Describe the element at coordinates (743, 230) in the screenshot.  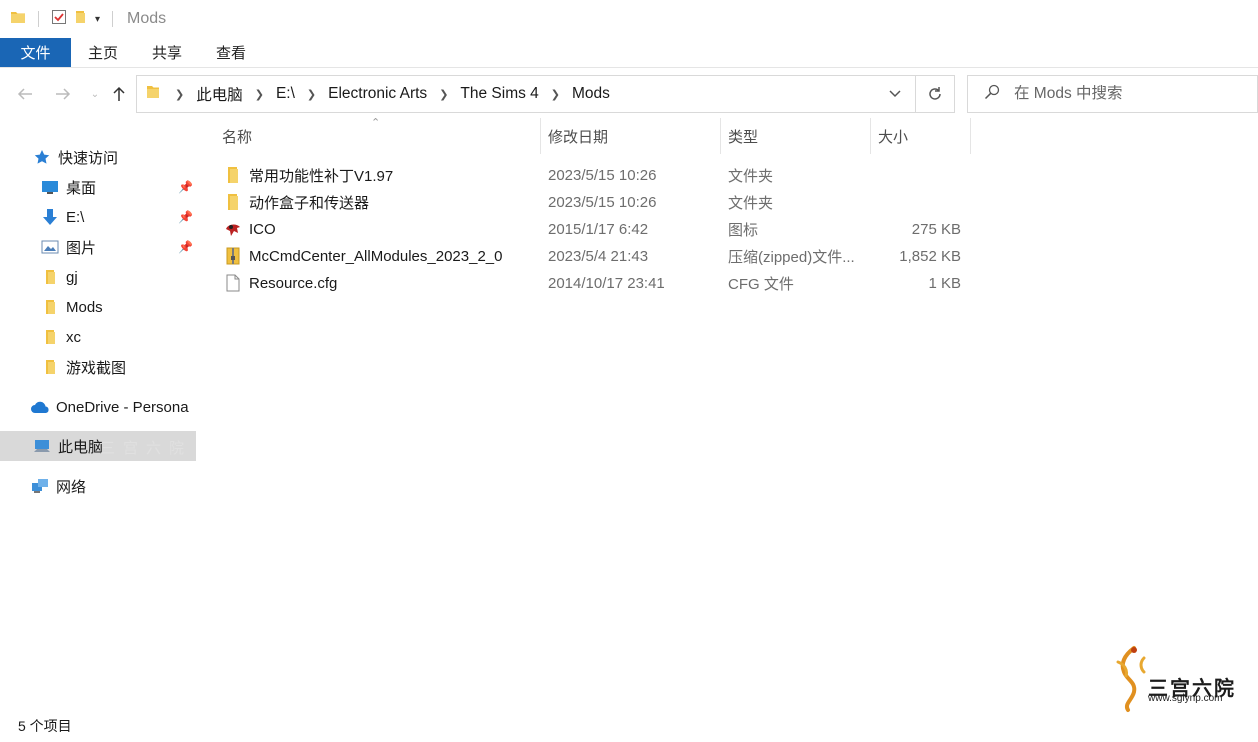
I see `file-type: 图标` at that location.